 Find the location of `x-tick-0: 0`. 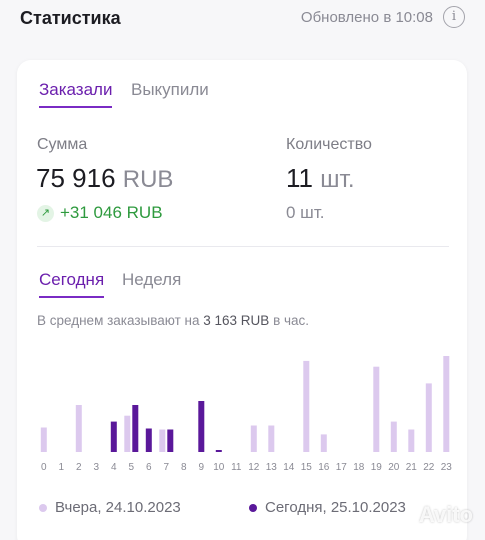

x-tick-0: 0 is located at coordinates (44, 467).